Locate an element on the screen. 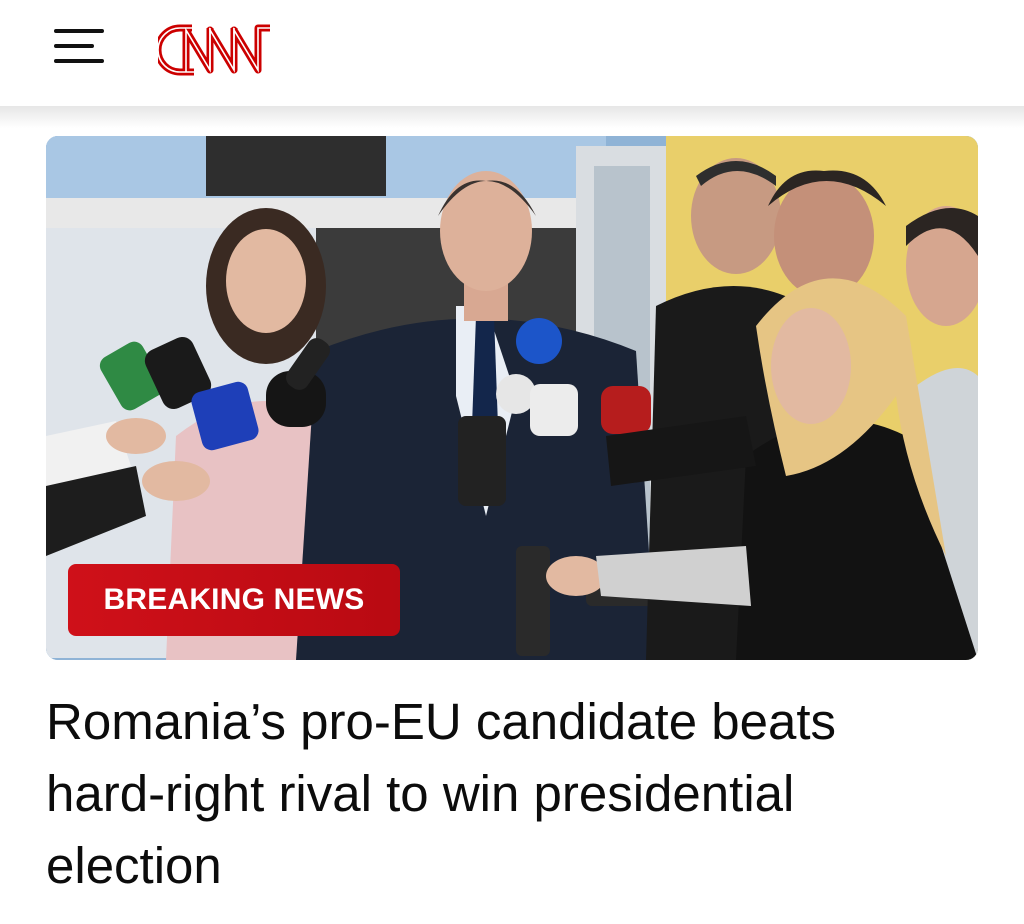 This screenshot has height=924, width=1024. cnn-logo is located at coordinates (225, 50).